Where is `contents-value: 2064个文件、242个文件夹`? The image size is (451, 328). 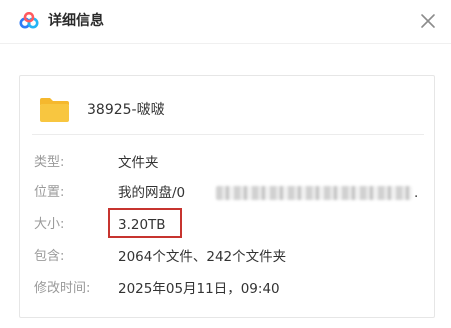 contents-value: 2064个文件、242个文件夹 is located at coordinates (202, 257).